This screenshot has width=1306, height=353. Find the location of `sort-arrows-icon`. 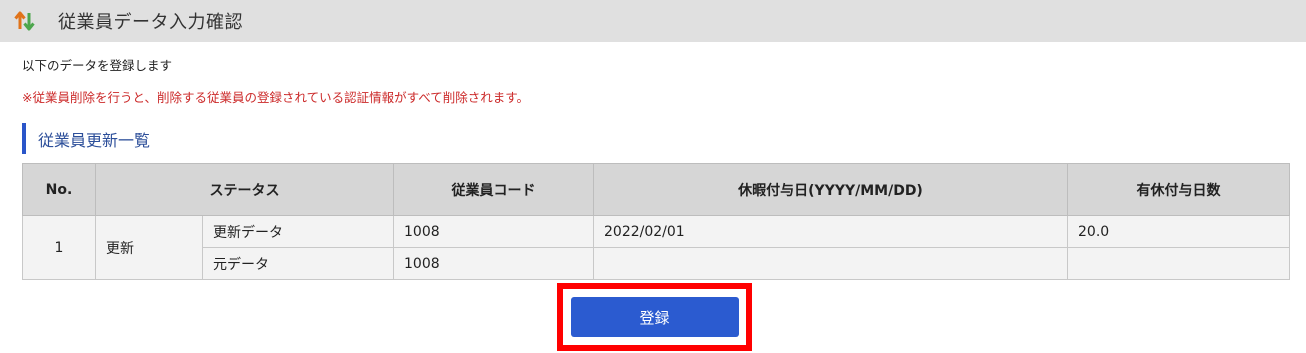

sort-arrows-icon is located at coordinates (25, 21).